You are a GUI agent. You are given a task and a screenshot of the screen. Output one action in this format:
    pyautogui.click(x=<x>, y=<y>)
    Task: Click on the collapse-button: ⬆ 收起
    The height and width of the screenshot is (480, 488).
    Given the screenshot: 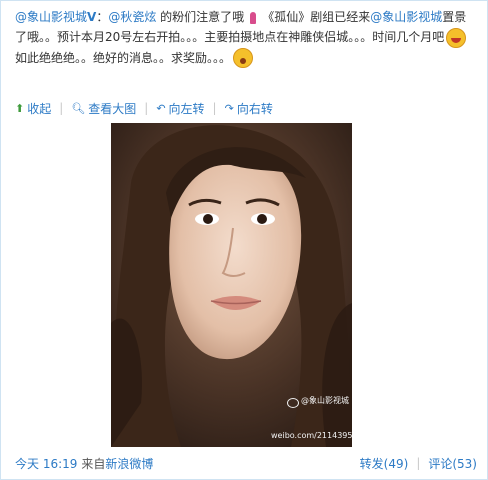 What is the action you would take?
    pyautogui.click(x=33, y=108)
    